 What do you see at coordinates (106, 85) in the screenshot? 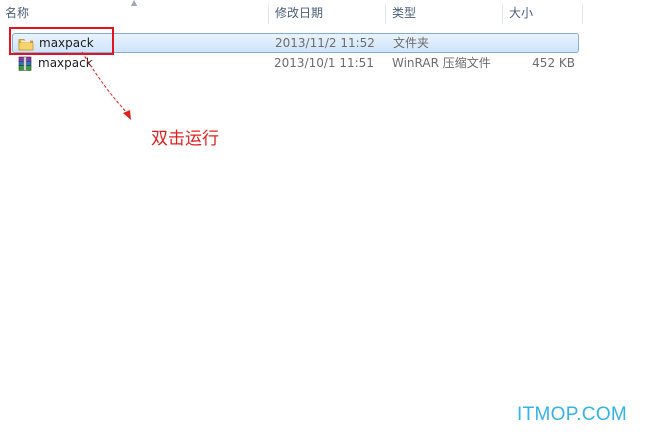
I see `annotation-arrow-icon` at bounding box center [106, 85].